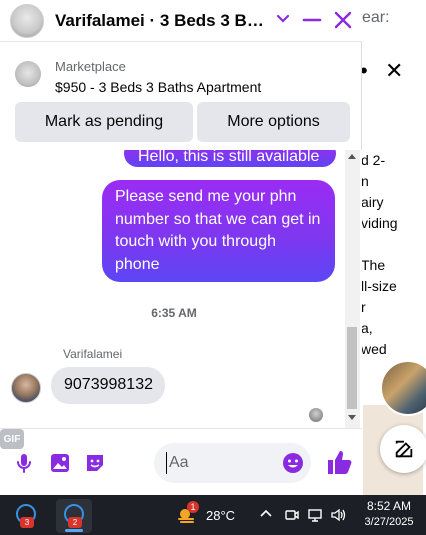  I want to click on taskbar-app-2: 2, so click(74, 516).